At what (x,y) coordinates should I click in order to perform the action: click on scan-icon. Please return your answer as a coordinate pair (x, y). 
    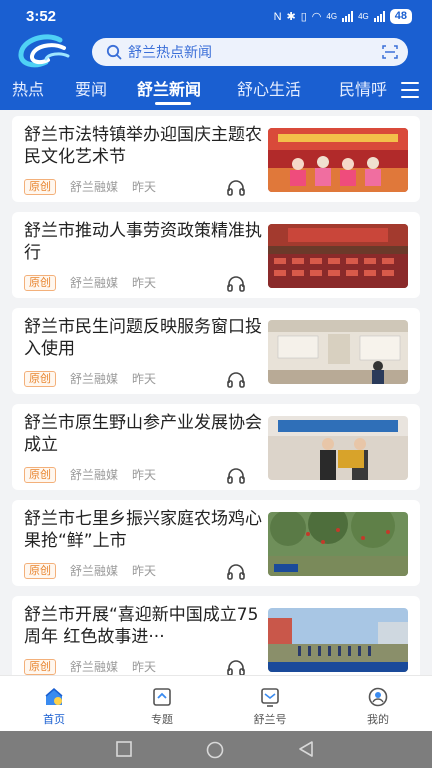
    Looking at the image, I should click on (390, 52).